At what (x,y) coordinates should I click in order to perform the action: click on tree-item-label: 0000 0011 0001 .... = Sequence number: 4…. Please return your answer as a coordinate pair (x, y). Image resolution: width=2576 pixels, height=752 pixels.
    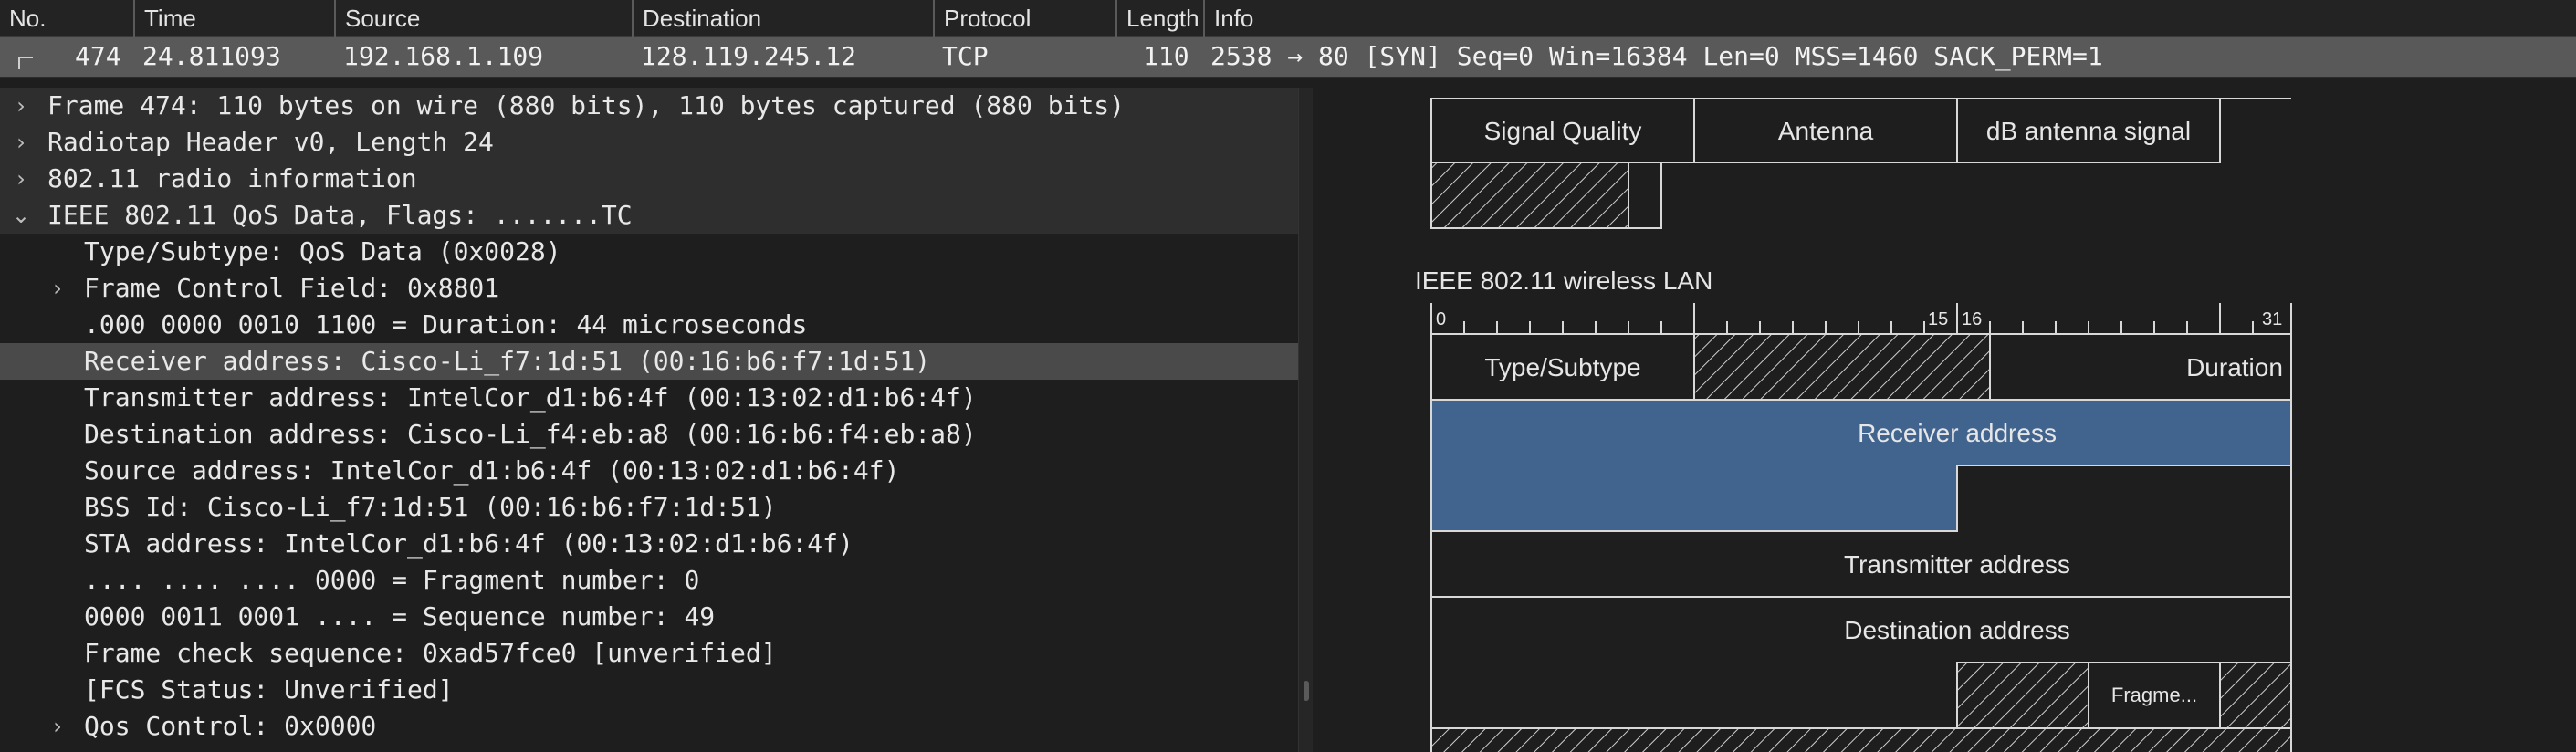
    Looking at the image, I should click on (400, 617).